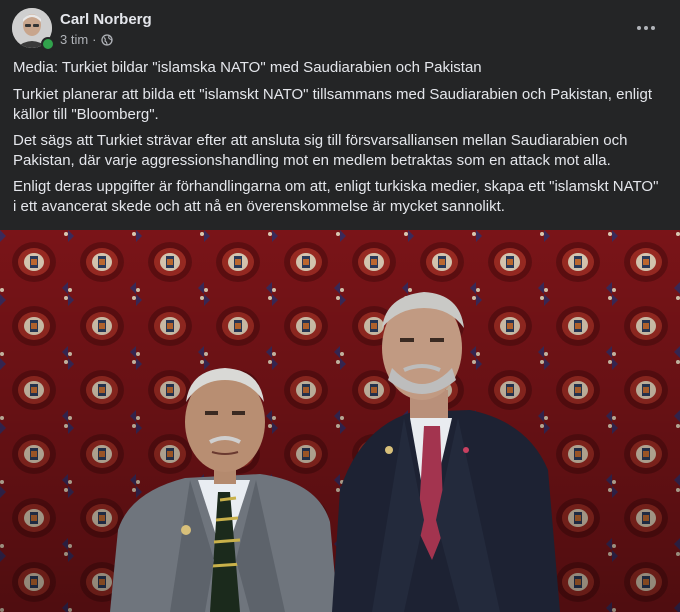 The height and width of the screenshot is (612, 680). What do you see at coordinates (74, 39) in the screenshot?
I see `post-timestamp: 3 tim` at bounding box center [74, 39].